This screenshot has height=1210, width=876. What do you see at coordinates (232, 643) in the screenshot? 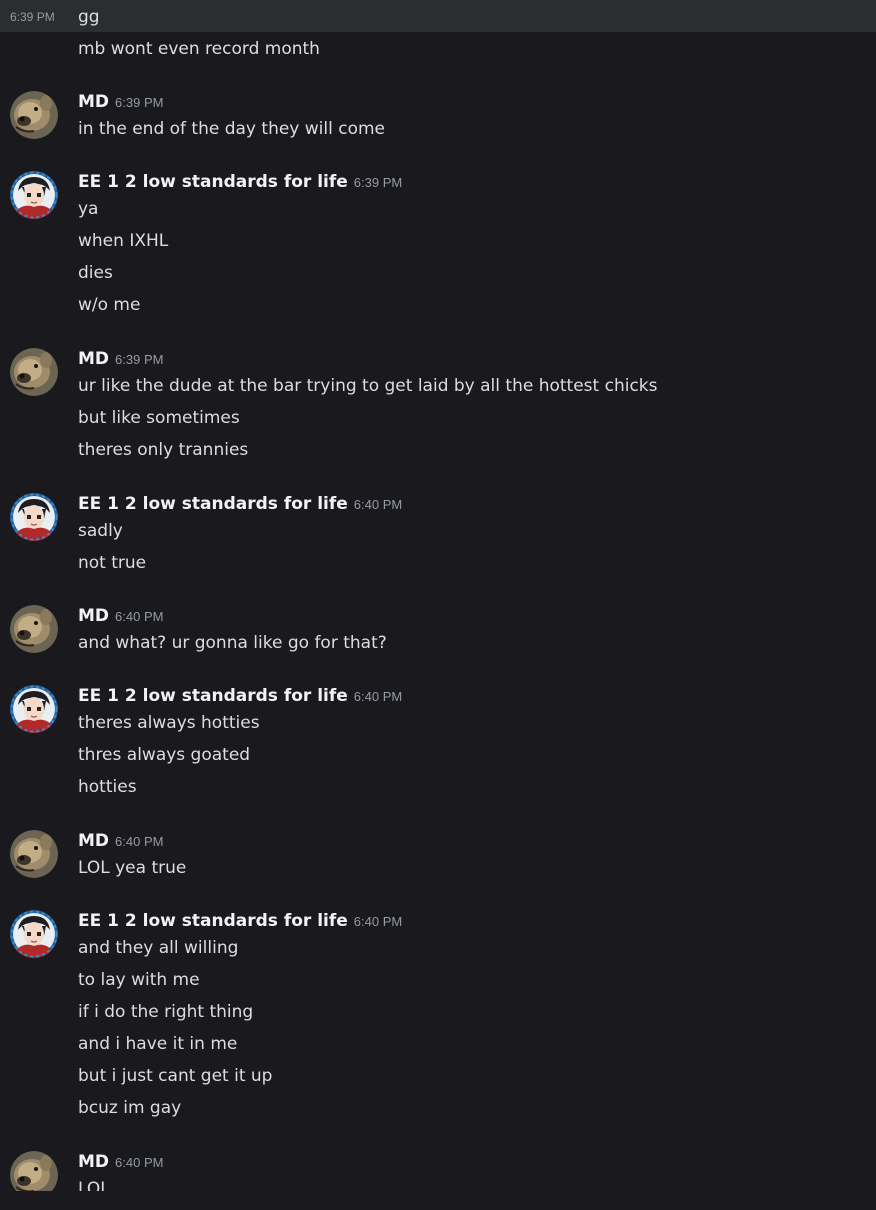
I see `message-text: and what? ur gonna like go for that?` at bounding box center [232, 643].